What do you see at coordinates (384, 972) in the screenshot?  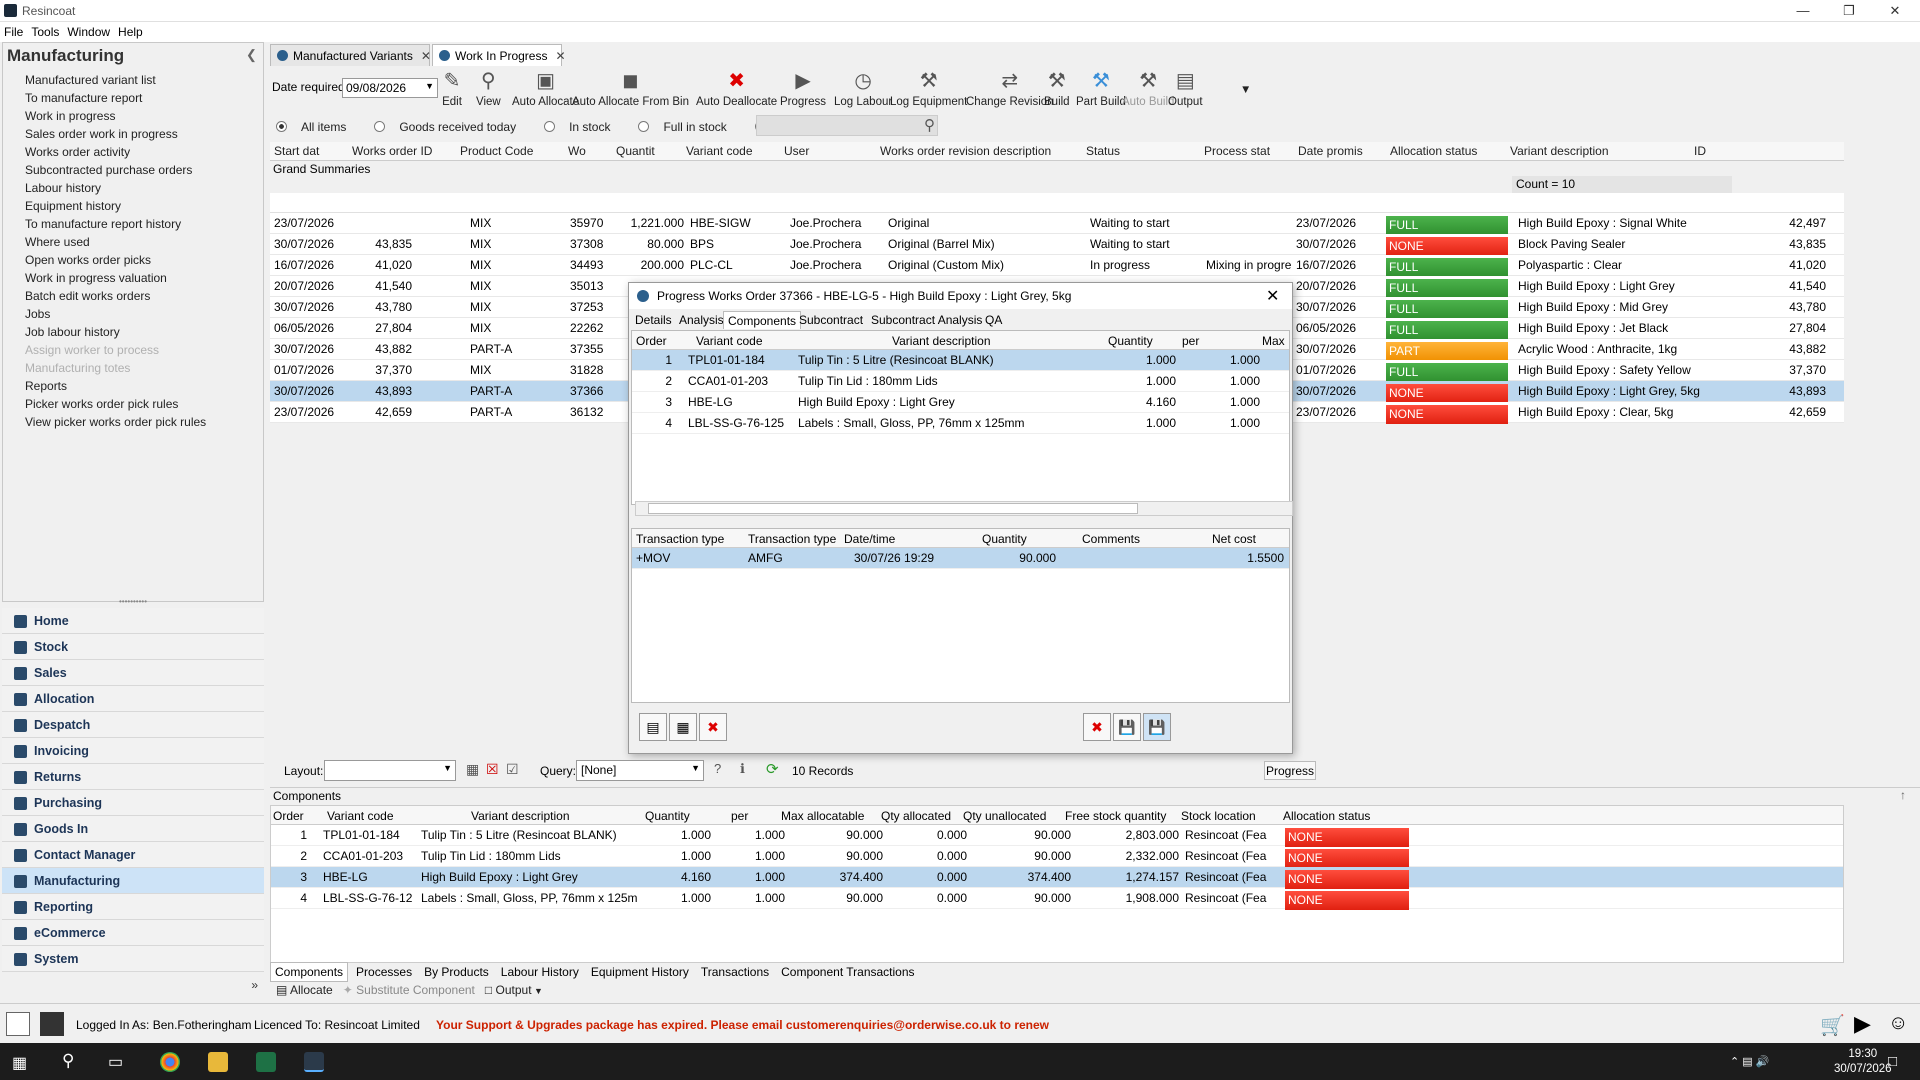 I see `bottom-tab-processes: Processes` at bounding box center [384, 972].